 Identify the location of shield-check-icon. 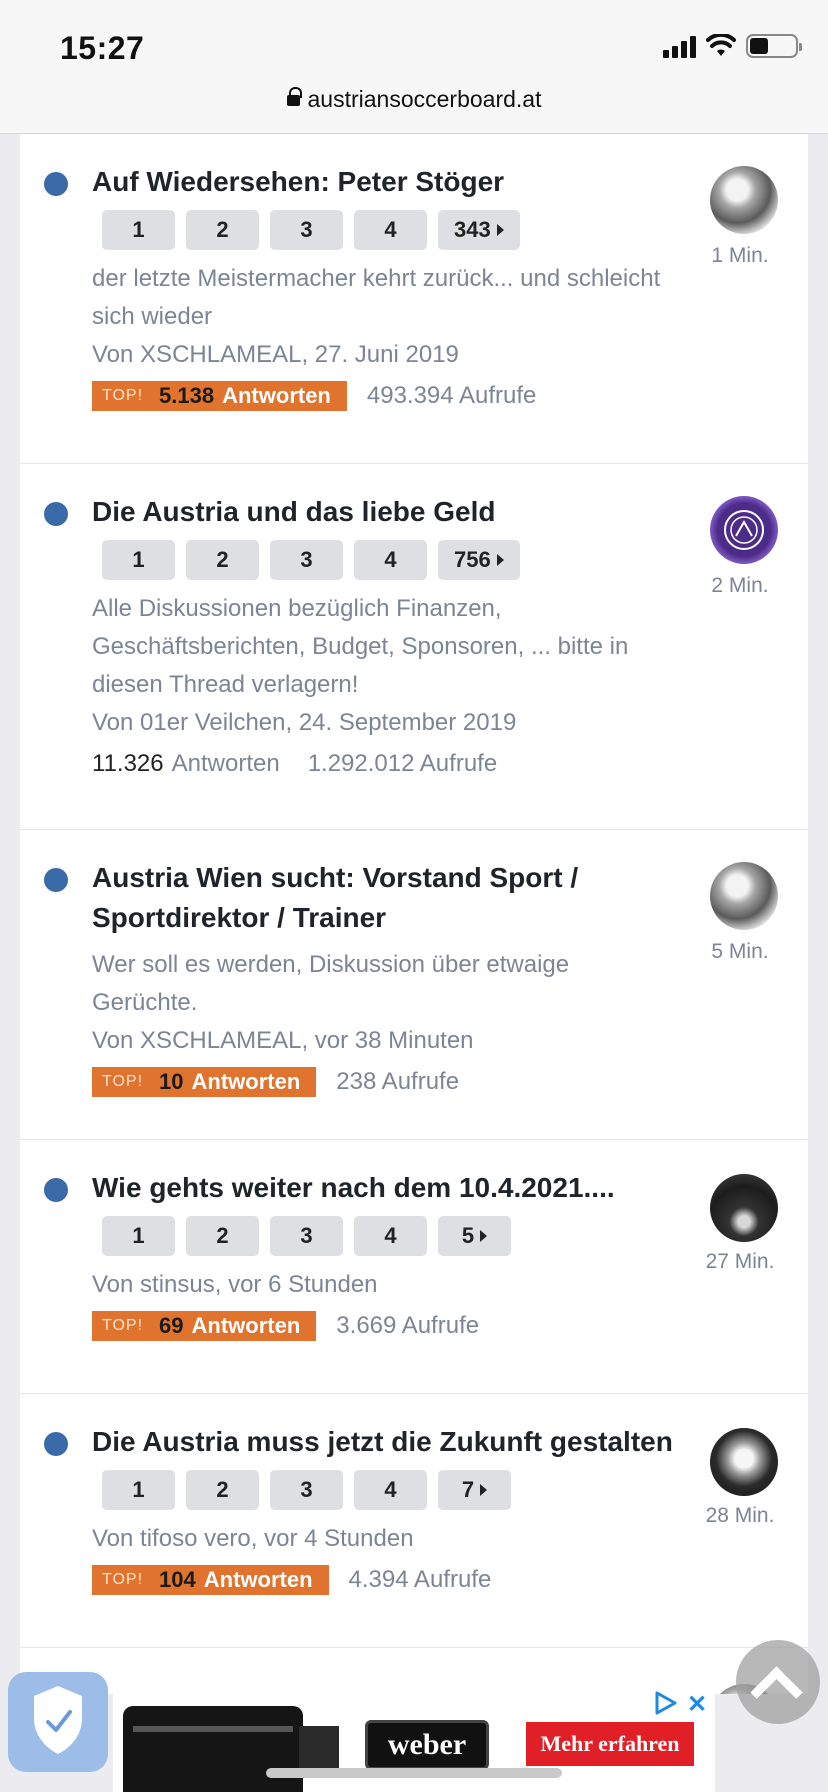
(58, 1720).